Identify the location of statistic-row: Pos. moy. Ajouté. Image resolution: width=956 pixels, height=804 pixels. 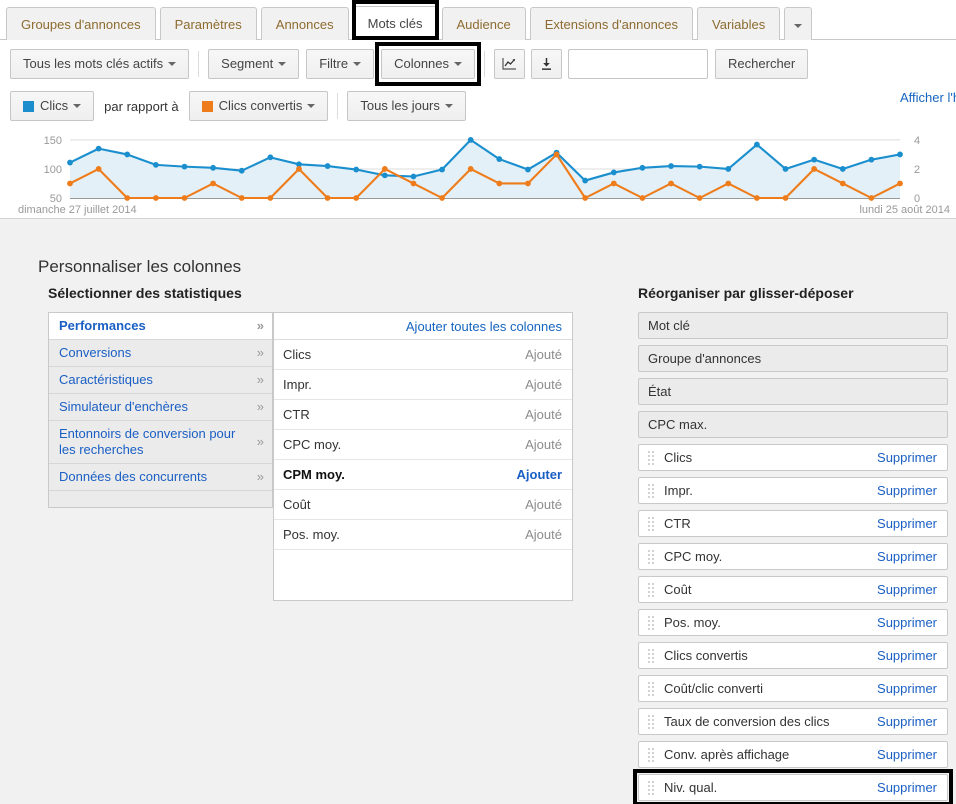
(423, 535).